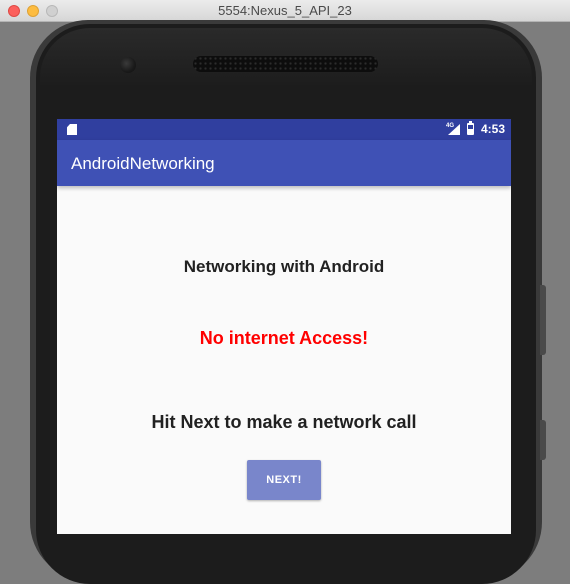 This screenshot has width=570, height=584. What do you see at coordinates (284, 422) in the screenshot?
I see `instruction-text: Hit Next to make a network call` at bounding box center [284, 422].